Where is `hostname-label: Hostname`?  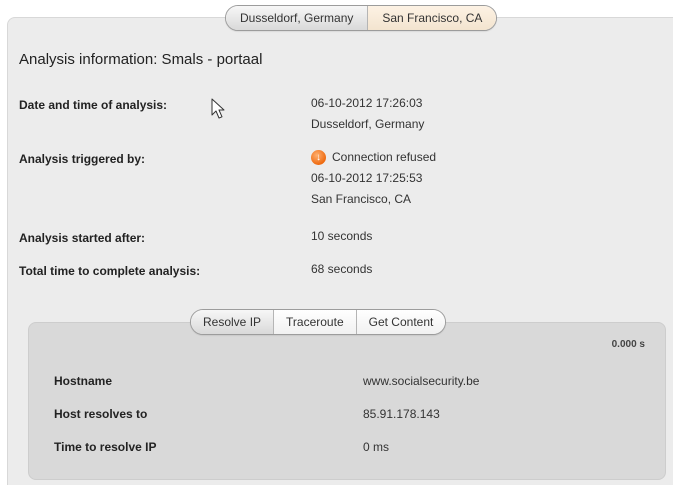
hostname-label: Hostname is located at coordinates (83, 381).